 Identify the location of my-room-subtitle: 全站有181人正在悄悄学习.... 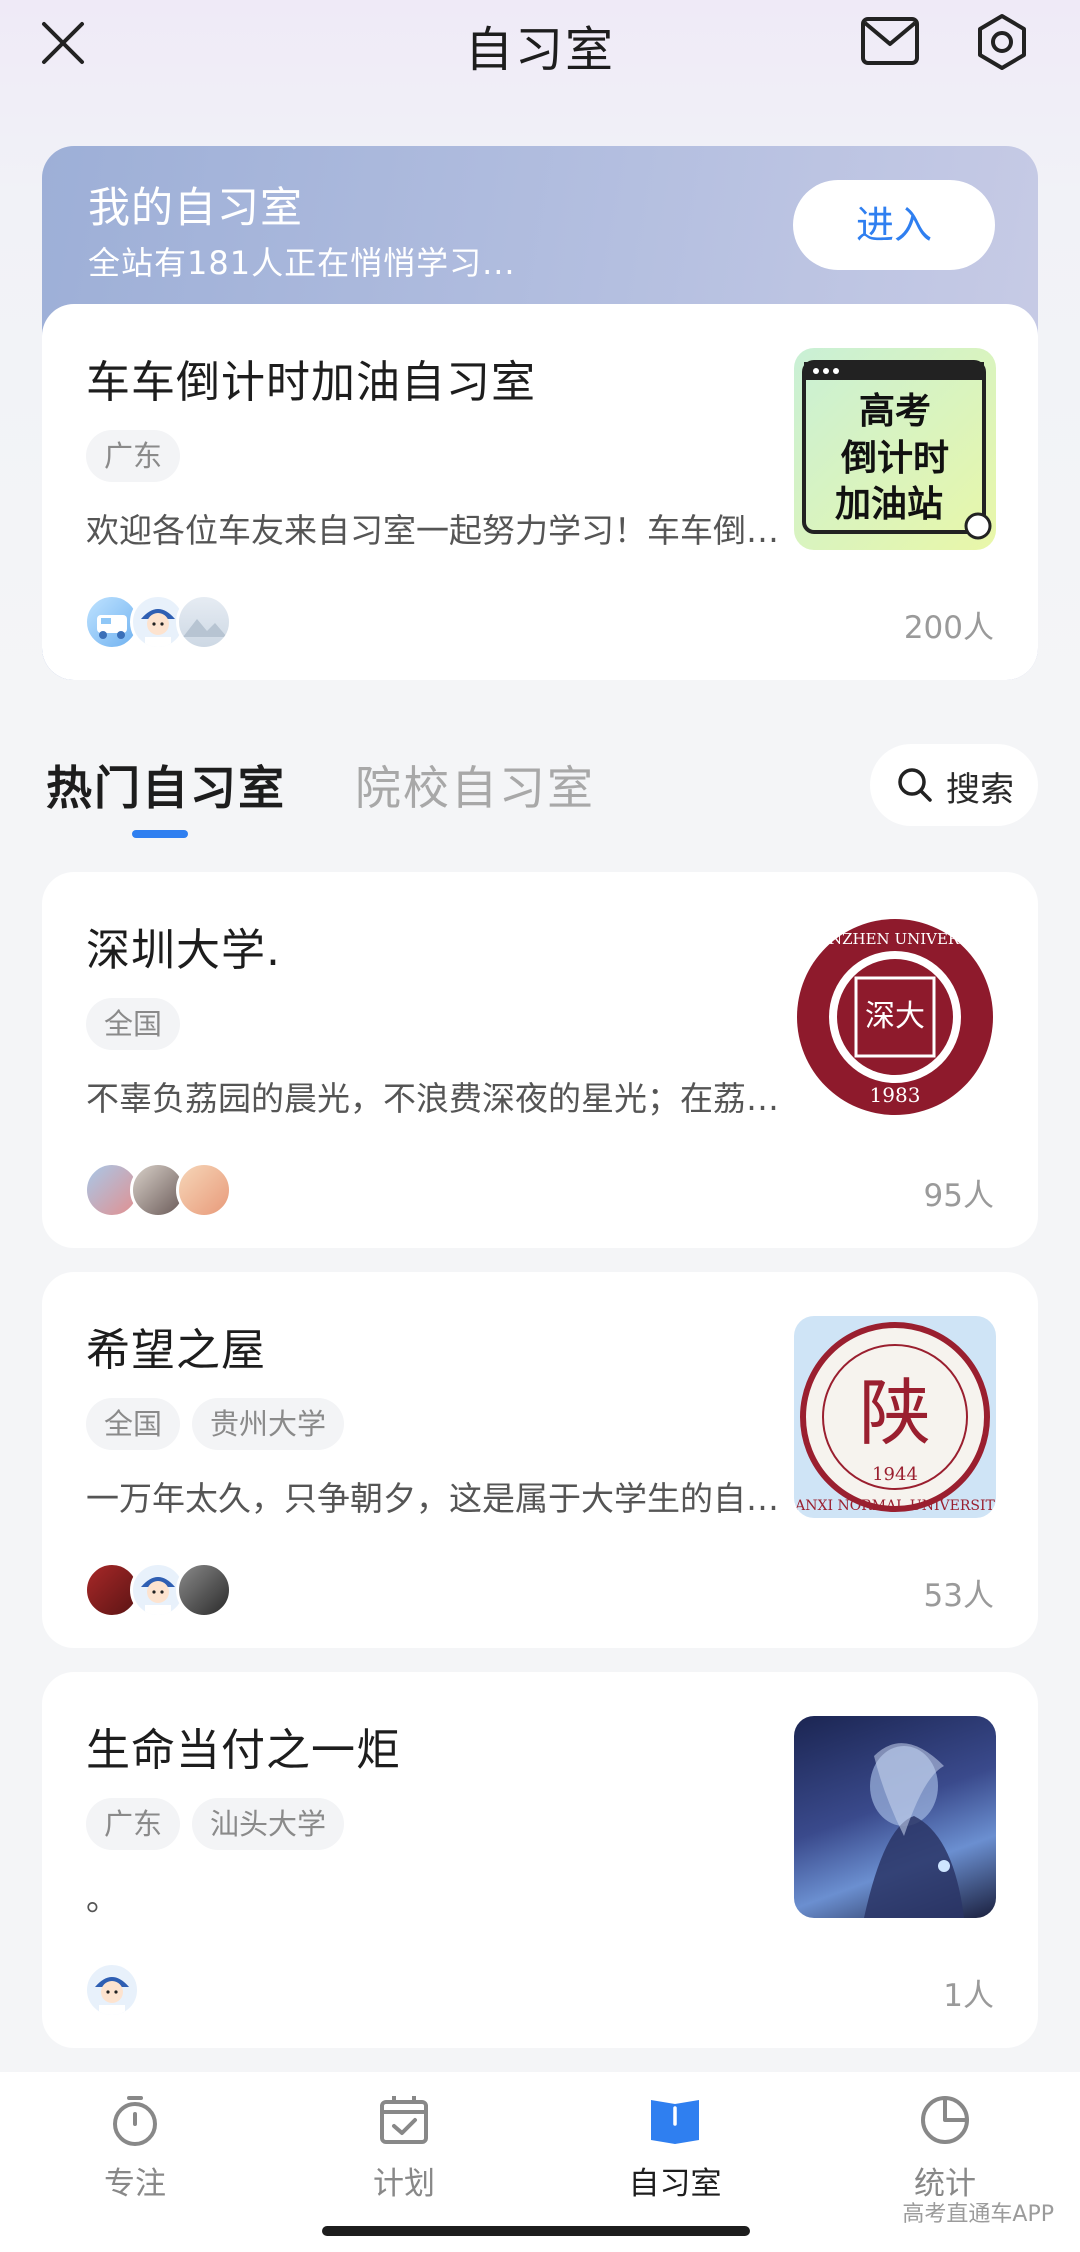
(302, 263).